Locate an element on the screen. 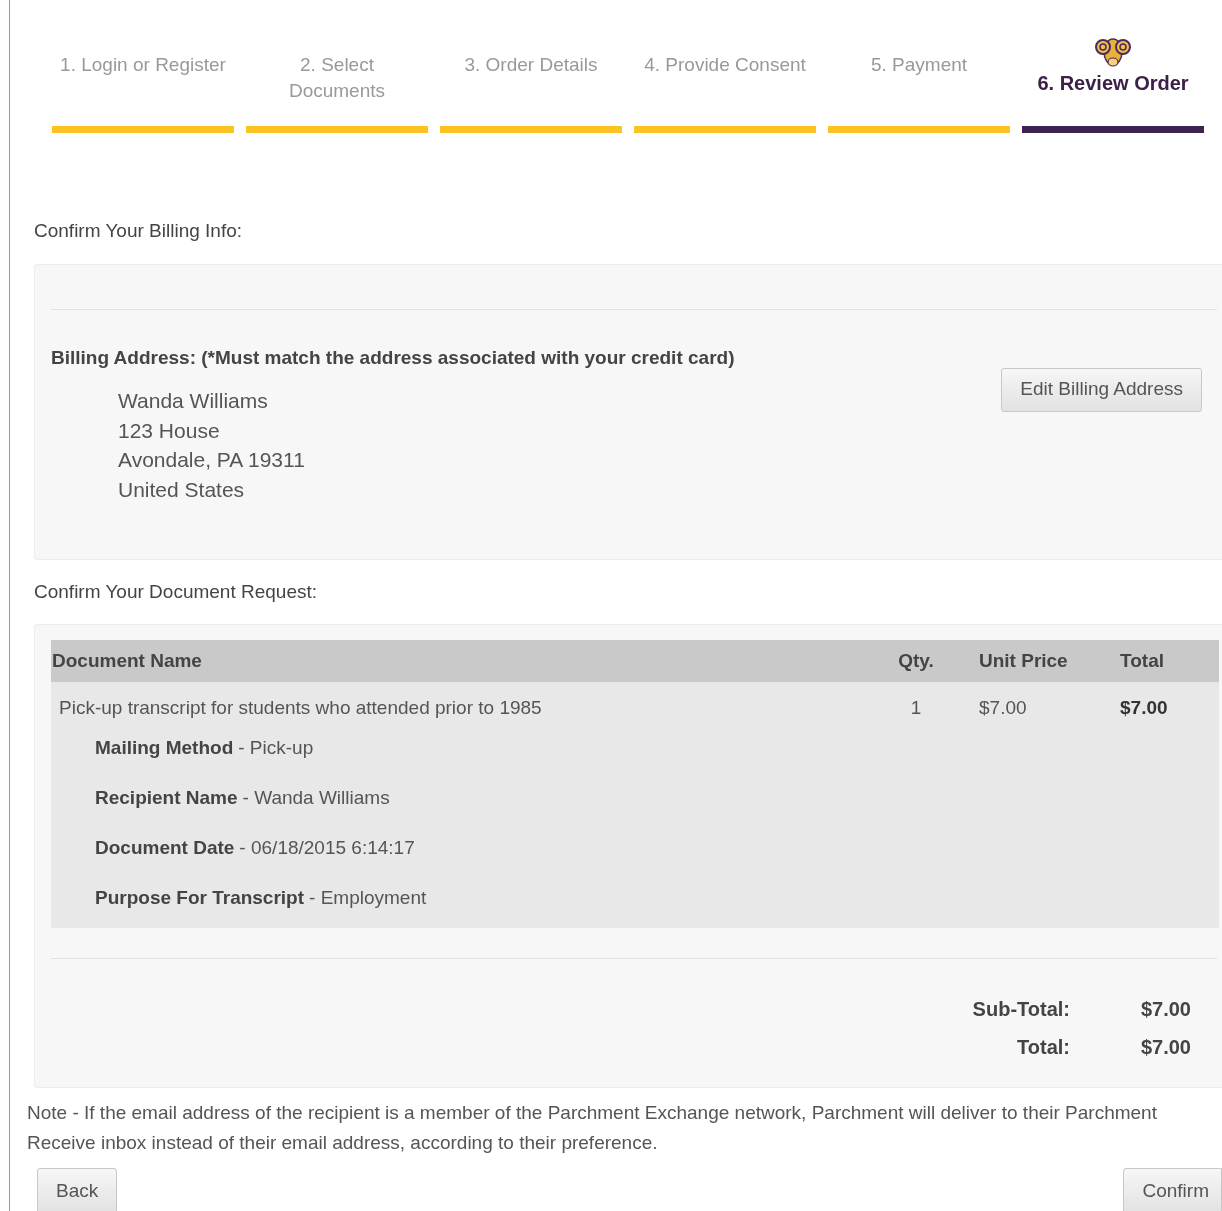  billing-address-label: Billing Address: (*Must match the address associated with your credit card) is located at coordinates (393, 357).